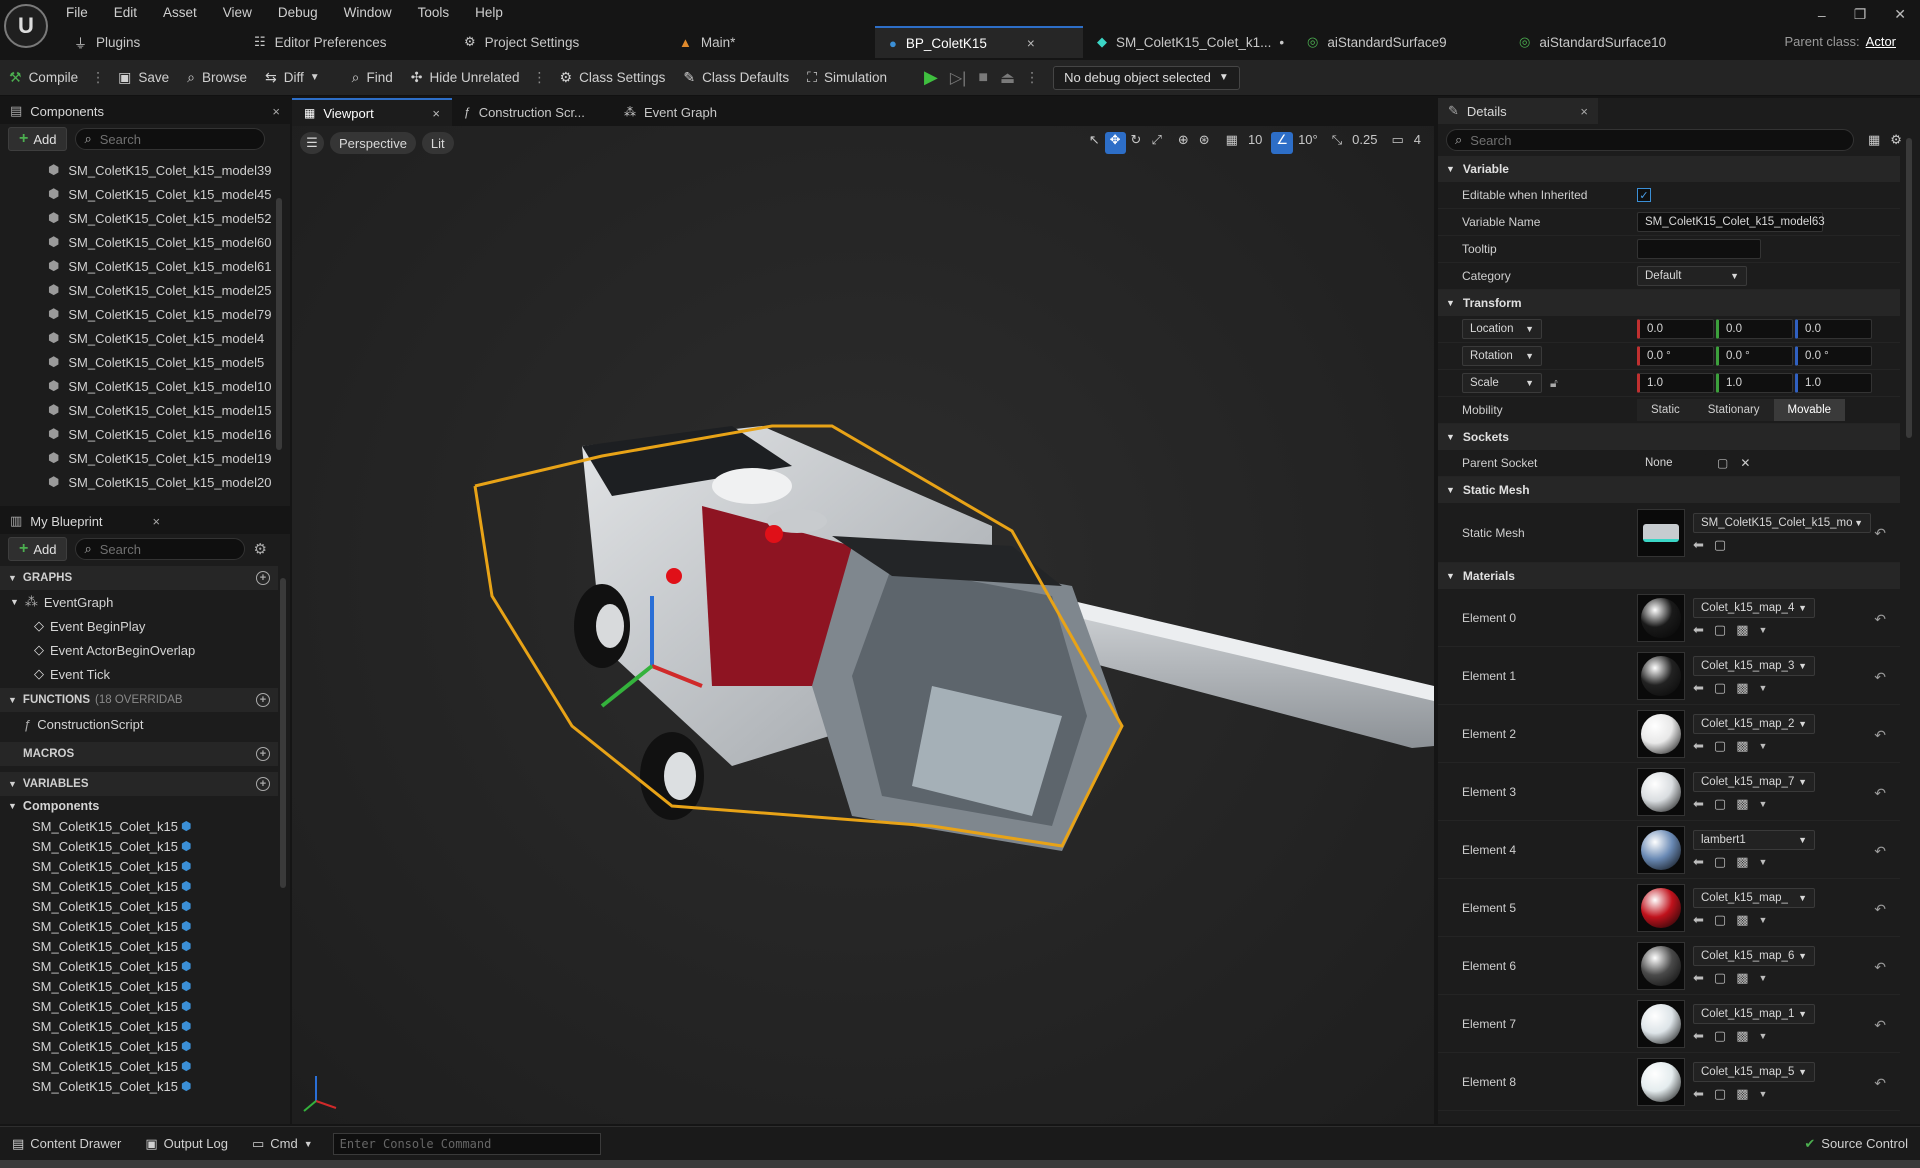 The image size is (1920, 1168). What do you see at coordinates (145, 338) in the screenshot?
I see `component-item: ⬢ SM_ColetK15_Colet_k15_model4` at bounding box center [145, 338].